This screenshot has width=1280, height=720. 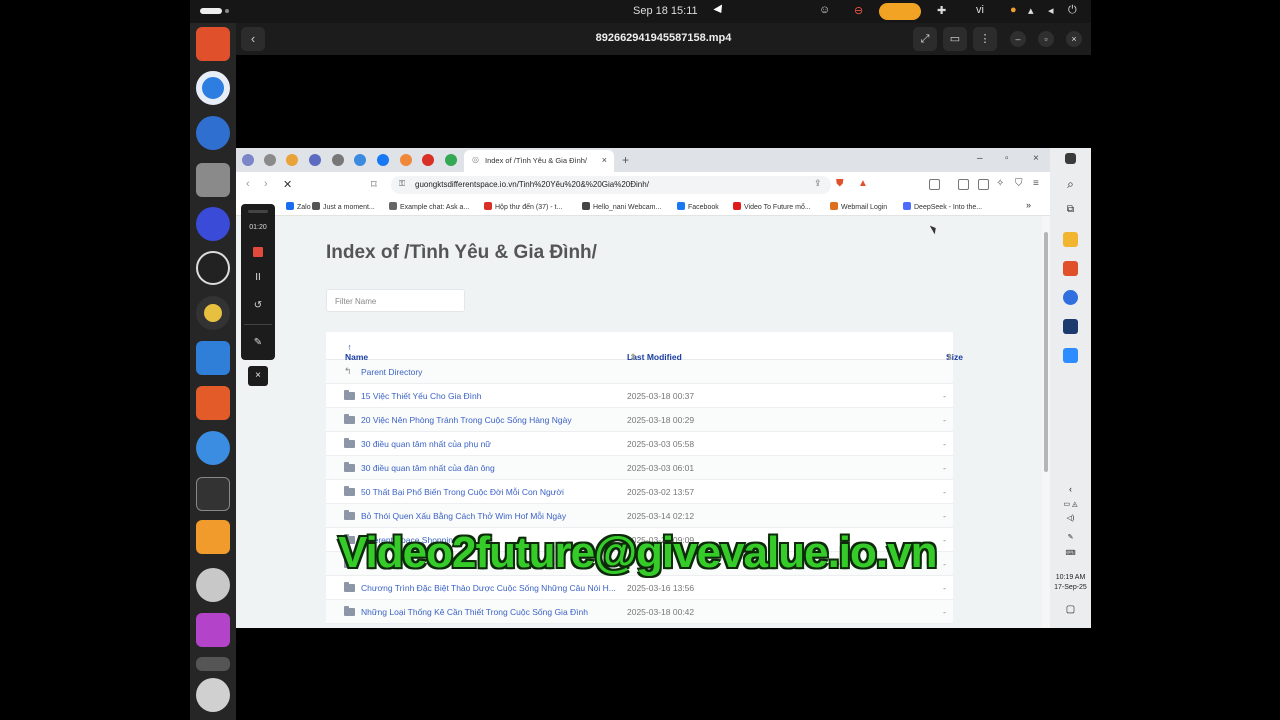 What do you see at coordinates (604, 160) in the screenshot?
I see `close-tab-icon: ×` at bounding box center [604, 160].